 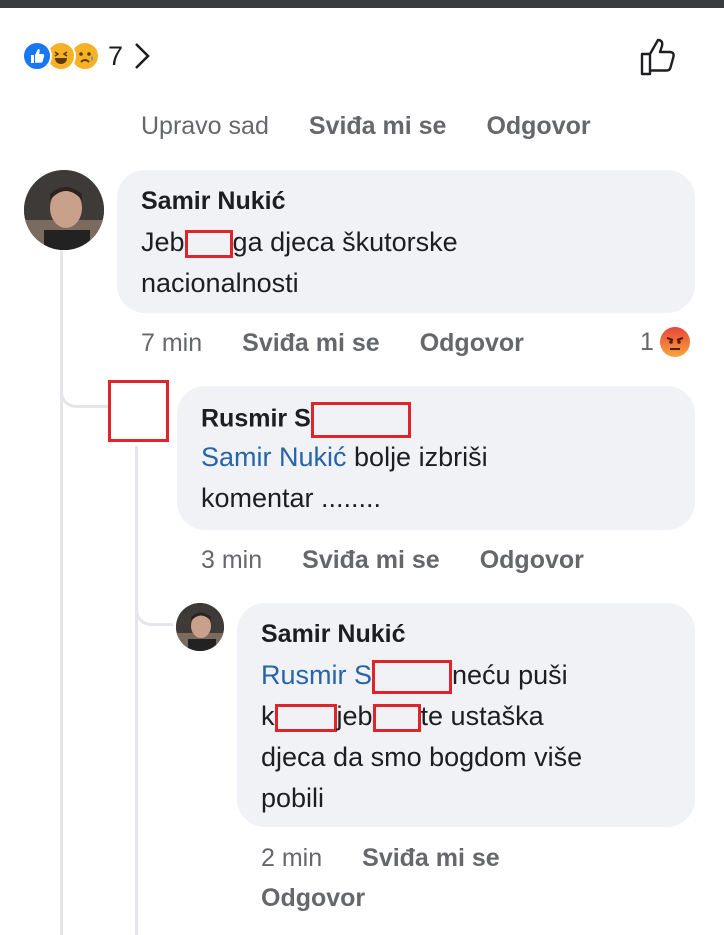 I want to click on comment-text-fragment: Jeb, so click(x=163, y=242).